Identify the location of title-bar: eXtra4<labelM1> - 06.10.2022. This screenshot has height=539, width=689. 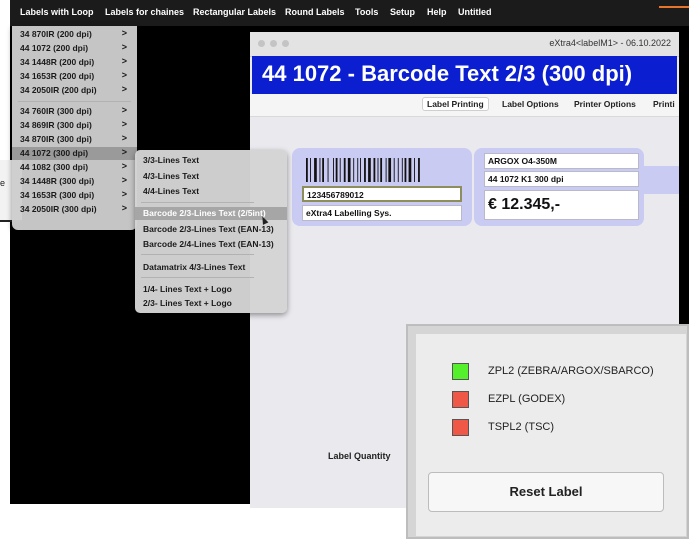
(464, 44).